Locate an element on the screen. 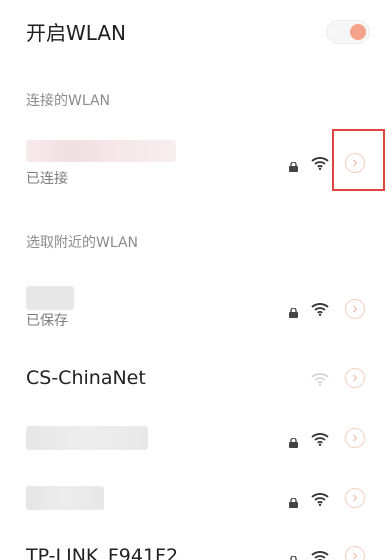  toggle-knob is located at coordinates (358, 32).